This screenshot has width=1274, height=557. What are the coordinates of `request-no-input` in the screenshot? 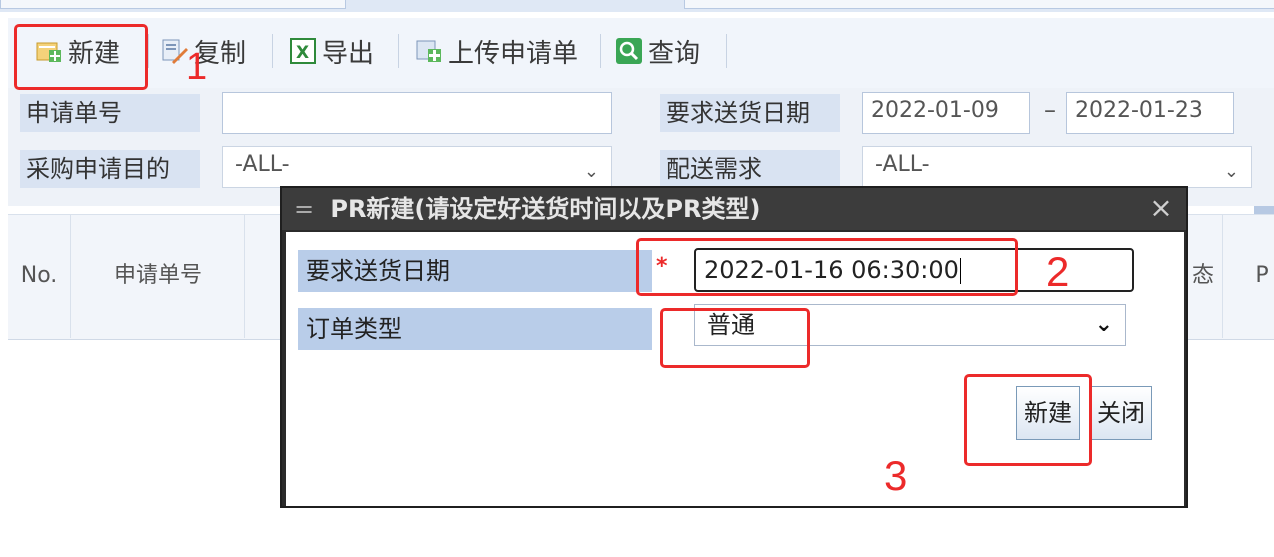 It's located at (417, 113).